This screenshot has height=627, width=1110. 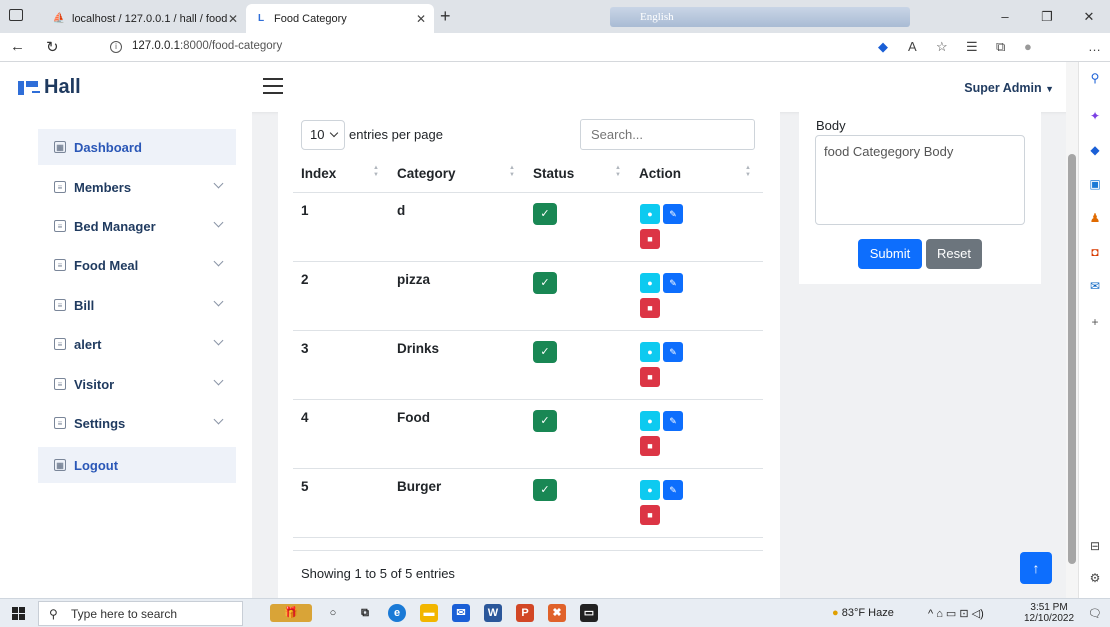 I want to click on tab-phpmyadmin: ⛵ localhost / 127.0.0.1 / hall / food ✕, so click(x=145, y=18).